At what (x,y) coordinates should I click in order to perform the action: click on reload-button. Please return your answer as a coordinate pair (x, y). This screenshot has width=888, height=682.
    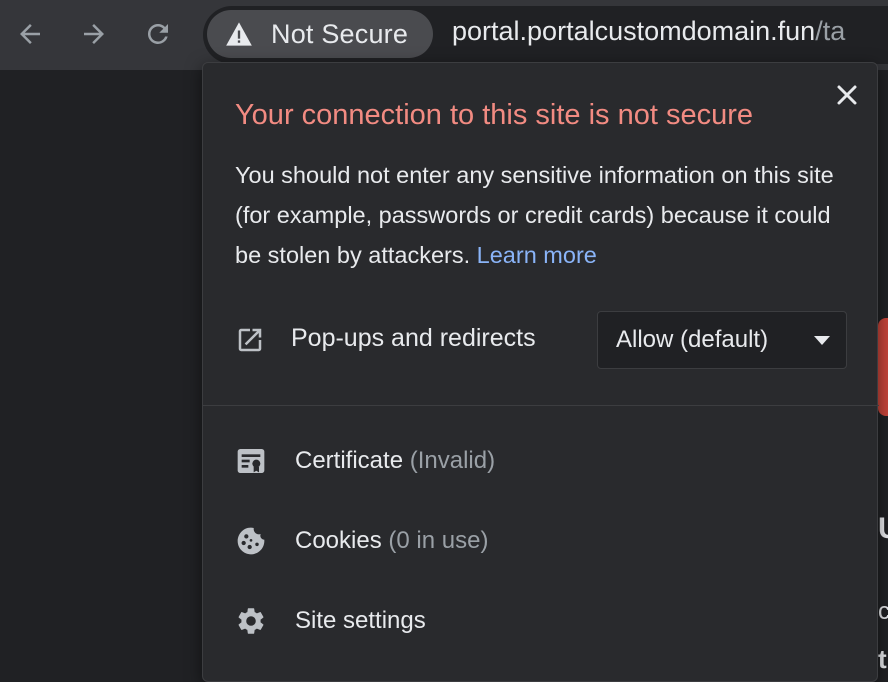
    Looking at the image, I should click on (158, 34).